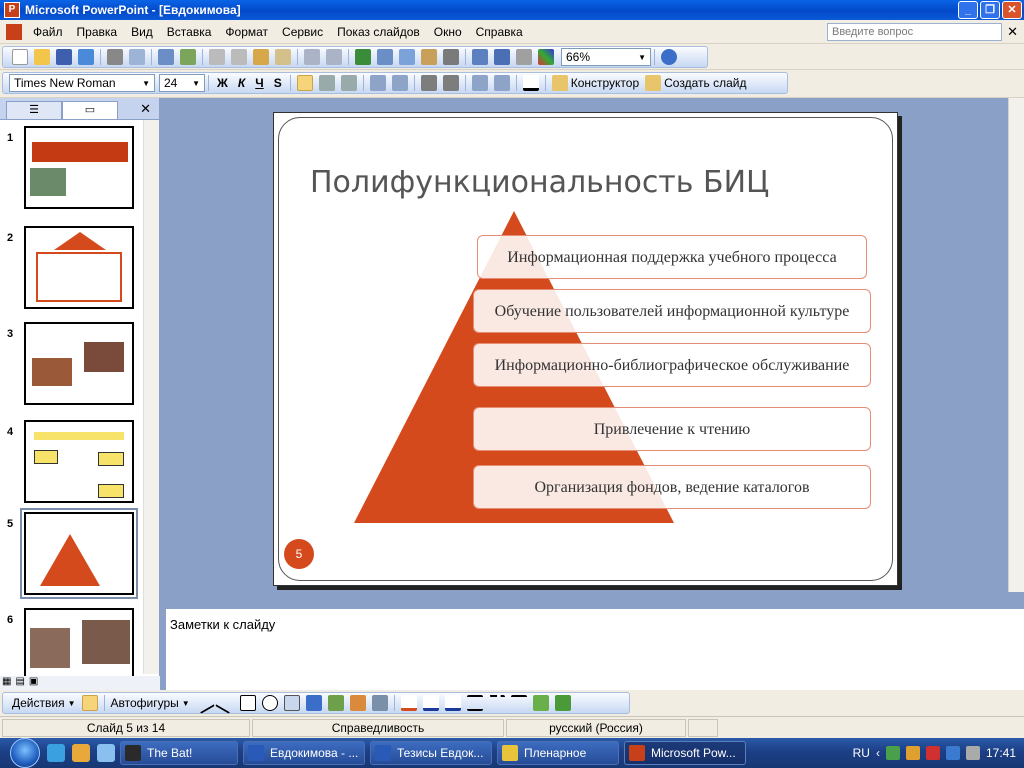 The height and width of the screenshot is (768, 1024). What do you see at coordinates (695, 83) in the screenshot?
I see `new-slide-button: Создать слайд` at bounding box center [695, 83].